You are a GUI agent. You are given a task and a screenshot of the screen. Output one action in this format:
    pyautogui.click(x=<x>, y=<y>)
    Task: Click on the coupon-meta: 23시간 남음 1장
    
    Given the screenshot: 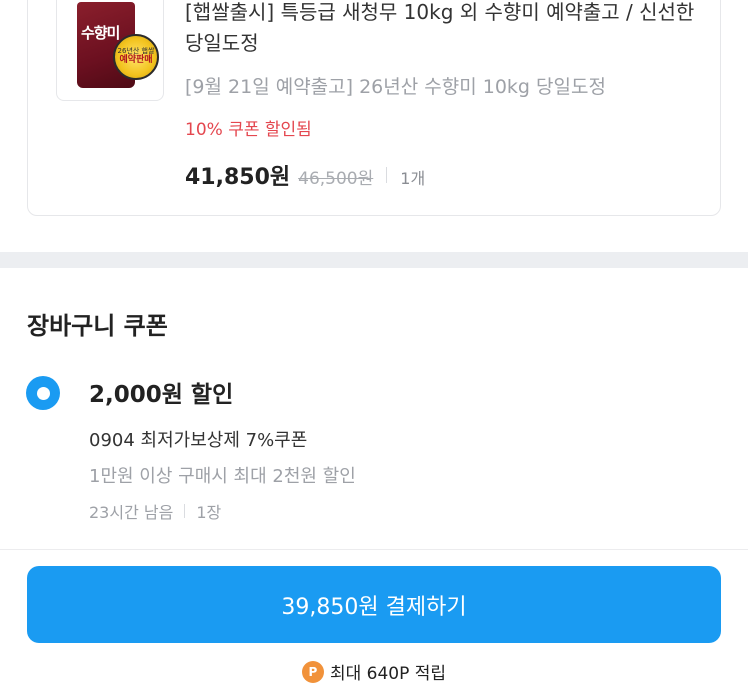 What is the action you would take?
    pyautogui.click(x=155, y=511)
    